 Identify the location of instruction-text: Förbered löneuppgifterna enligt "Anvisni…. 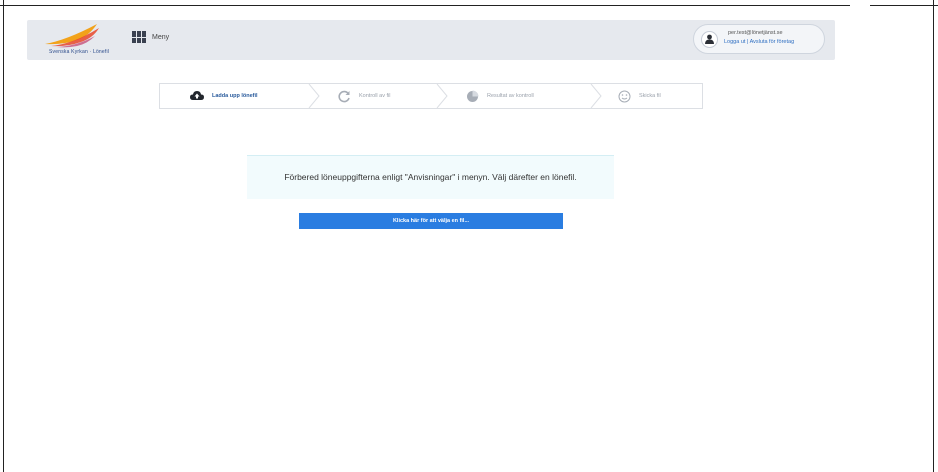
(430, 177).